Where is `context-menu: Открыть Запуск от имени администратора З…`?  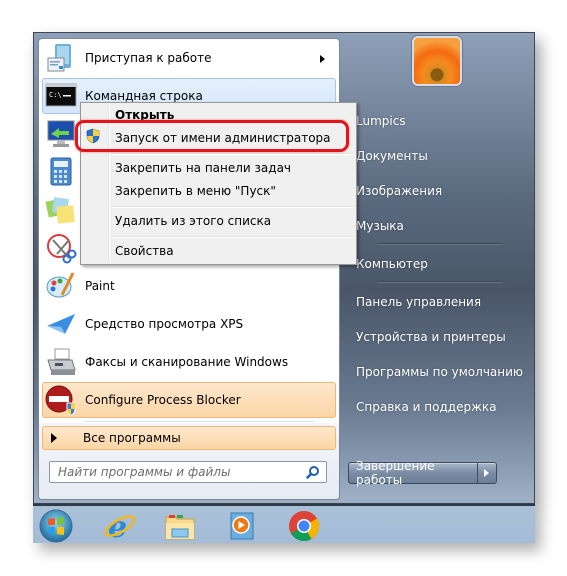 context-menu: Открыть Запуск от имени администратора З… is located at coordinates (218, 183).